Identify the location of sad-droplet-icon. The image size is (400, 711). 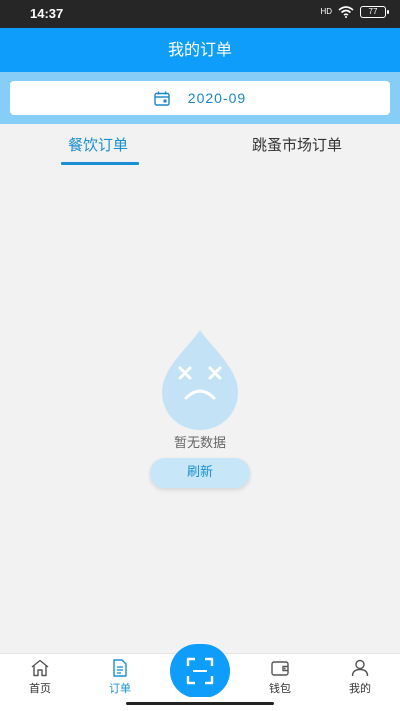
(200, 380).